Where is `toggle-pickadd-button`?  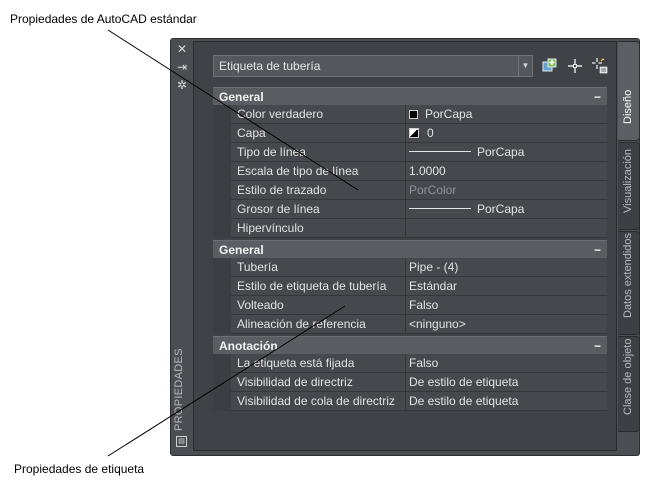
toggle-pickadd-button is located at coordinates (550, 66).